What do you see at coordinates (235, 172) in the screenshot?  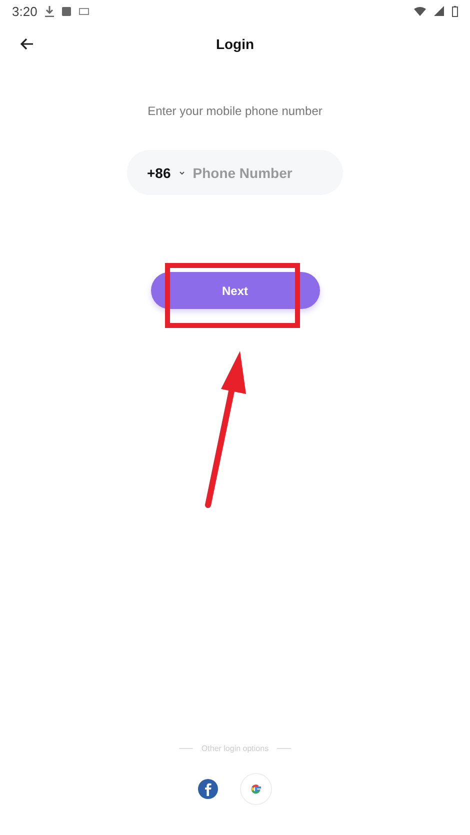 I see `phone-field: +86 Phone Number` at bounding box center [235, 172].